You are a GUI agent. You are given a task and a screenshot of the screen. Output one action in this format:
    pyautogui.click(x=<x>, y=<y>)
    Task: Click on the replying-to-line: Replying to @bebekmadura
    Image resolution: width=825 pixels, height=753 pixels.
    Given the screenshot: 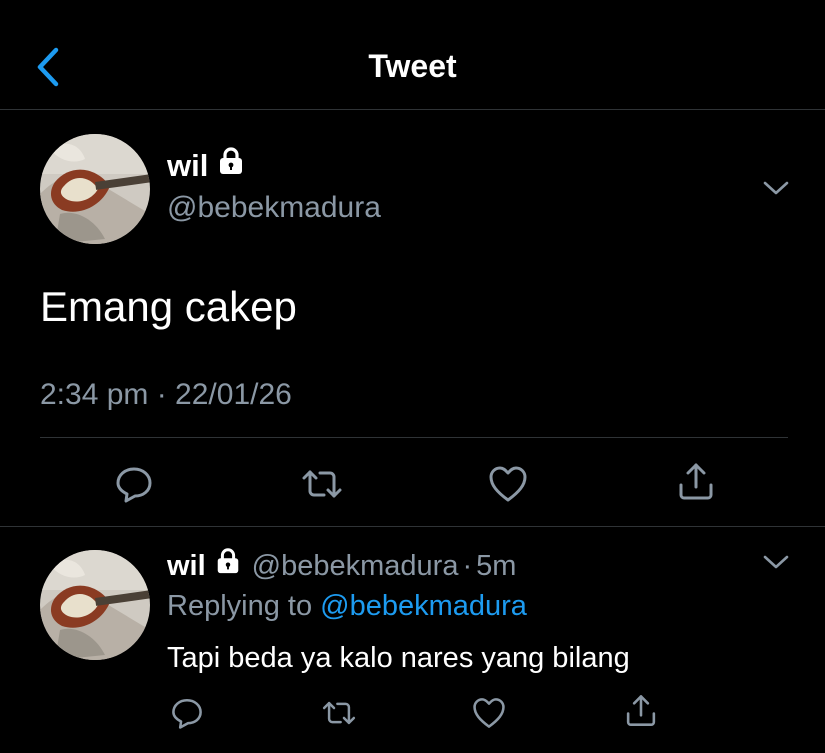 What is the action you would take?
    pyautogui.click(x=347, y=606)
    